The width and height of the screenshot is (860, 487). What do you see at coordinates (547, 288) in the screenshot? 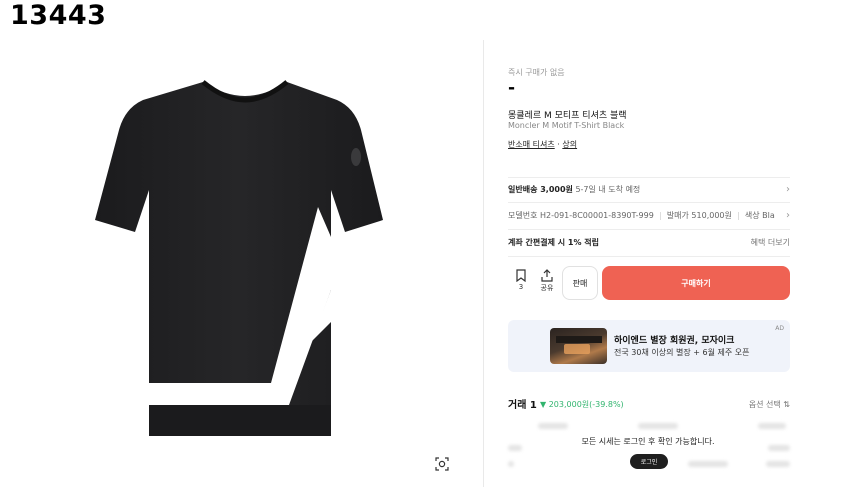
I see `share-label: 공유` at bounding box center [547, 288].